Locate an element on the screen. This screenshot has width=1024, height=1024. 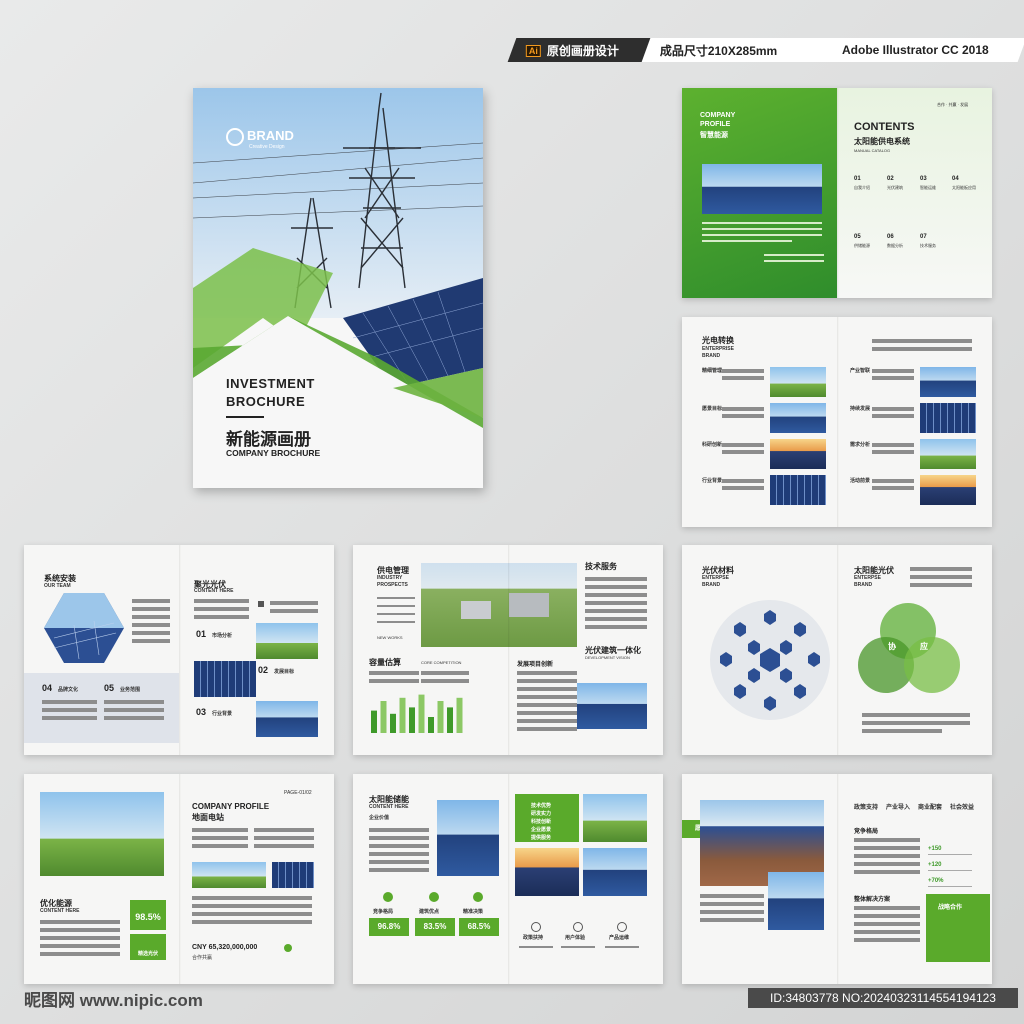
left-label: 精细管理 is located at coordinates (712, 371).